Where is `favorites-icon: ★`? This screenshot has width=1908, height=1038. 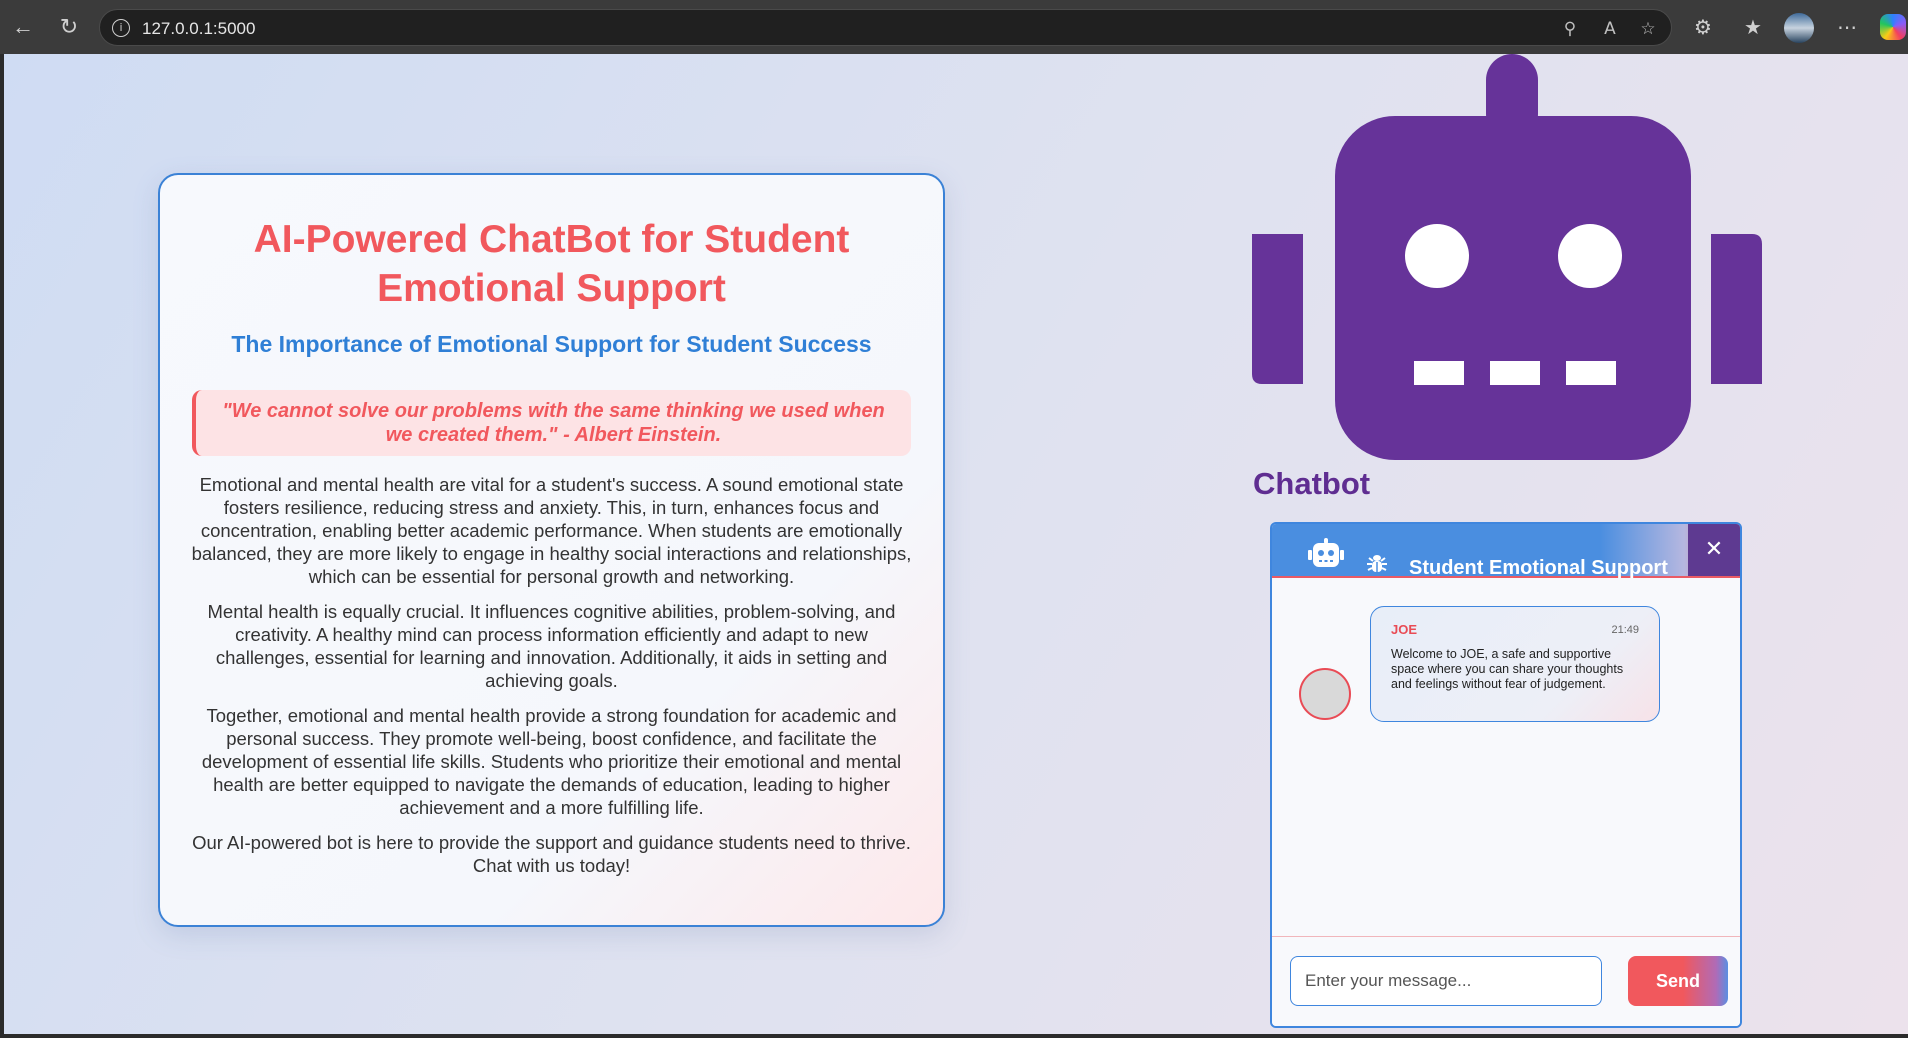
favorites-icon: ★ is located at coordinates (1753, 27).